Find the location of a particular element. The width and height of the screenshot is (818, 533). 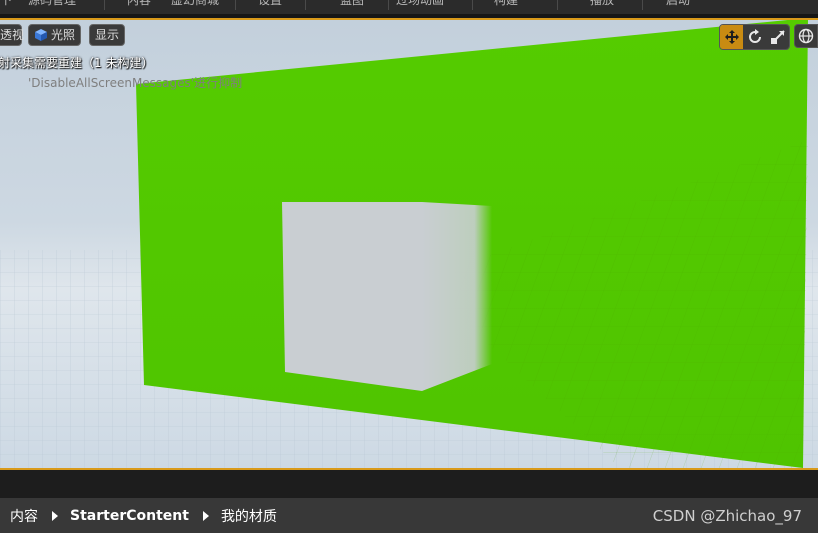

lit-cube-icon is located at coordinates (41, 35).